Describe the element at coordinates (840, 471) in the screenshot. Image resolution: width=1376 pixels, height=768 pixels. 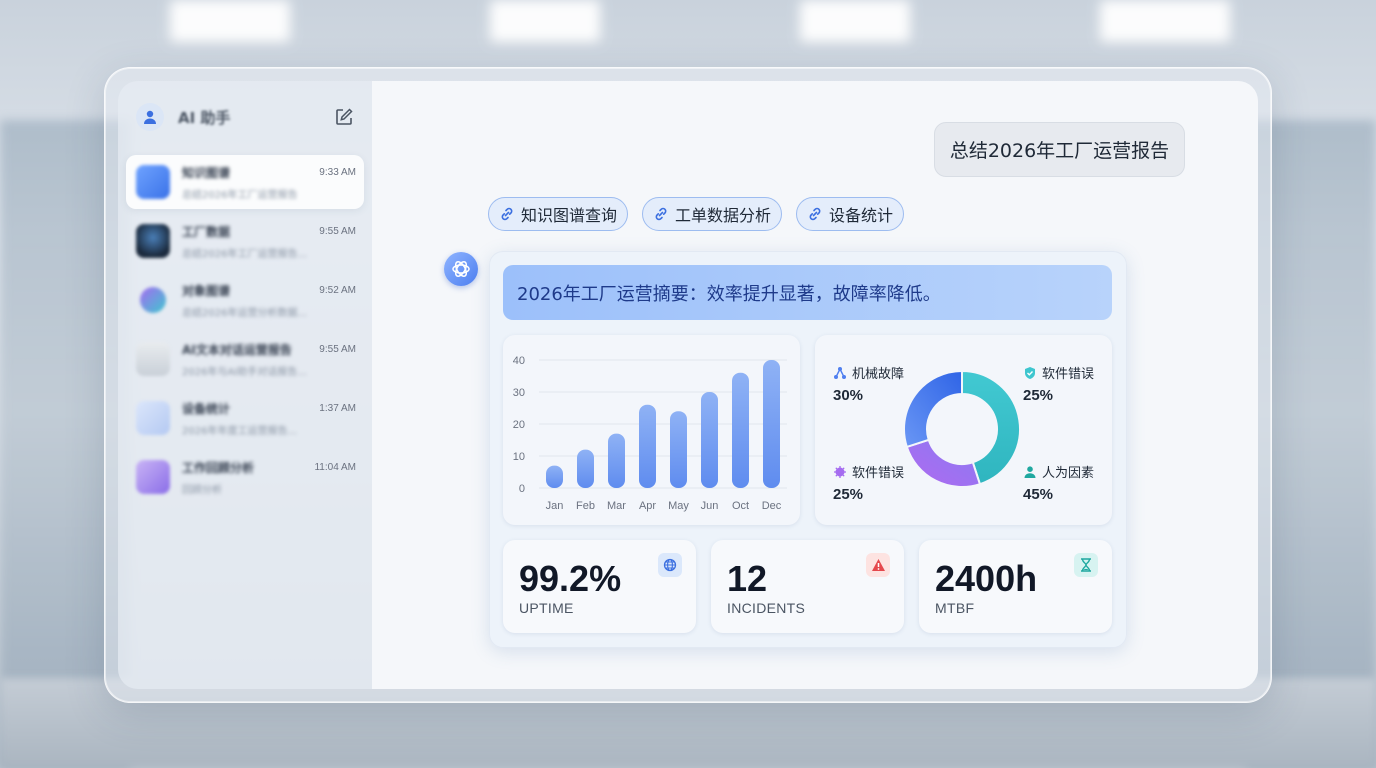
I see `bug-icon` at that location.